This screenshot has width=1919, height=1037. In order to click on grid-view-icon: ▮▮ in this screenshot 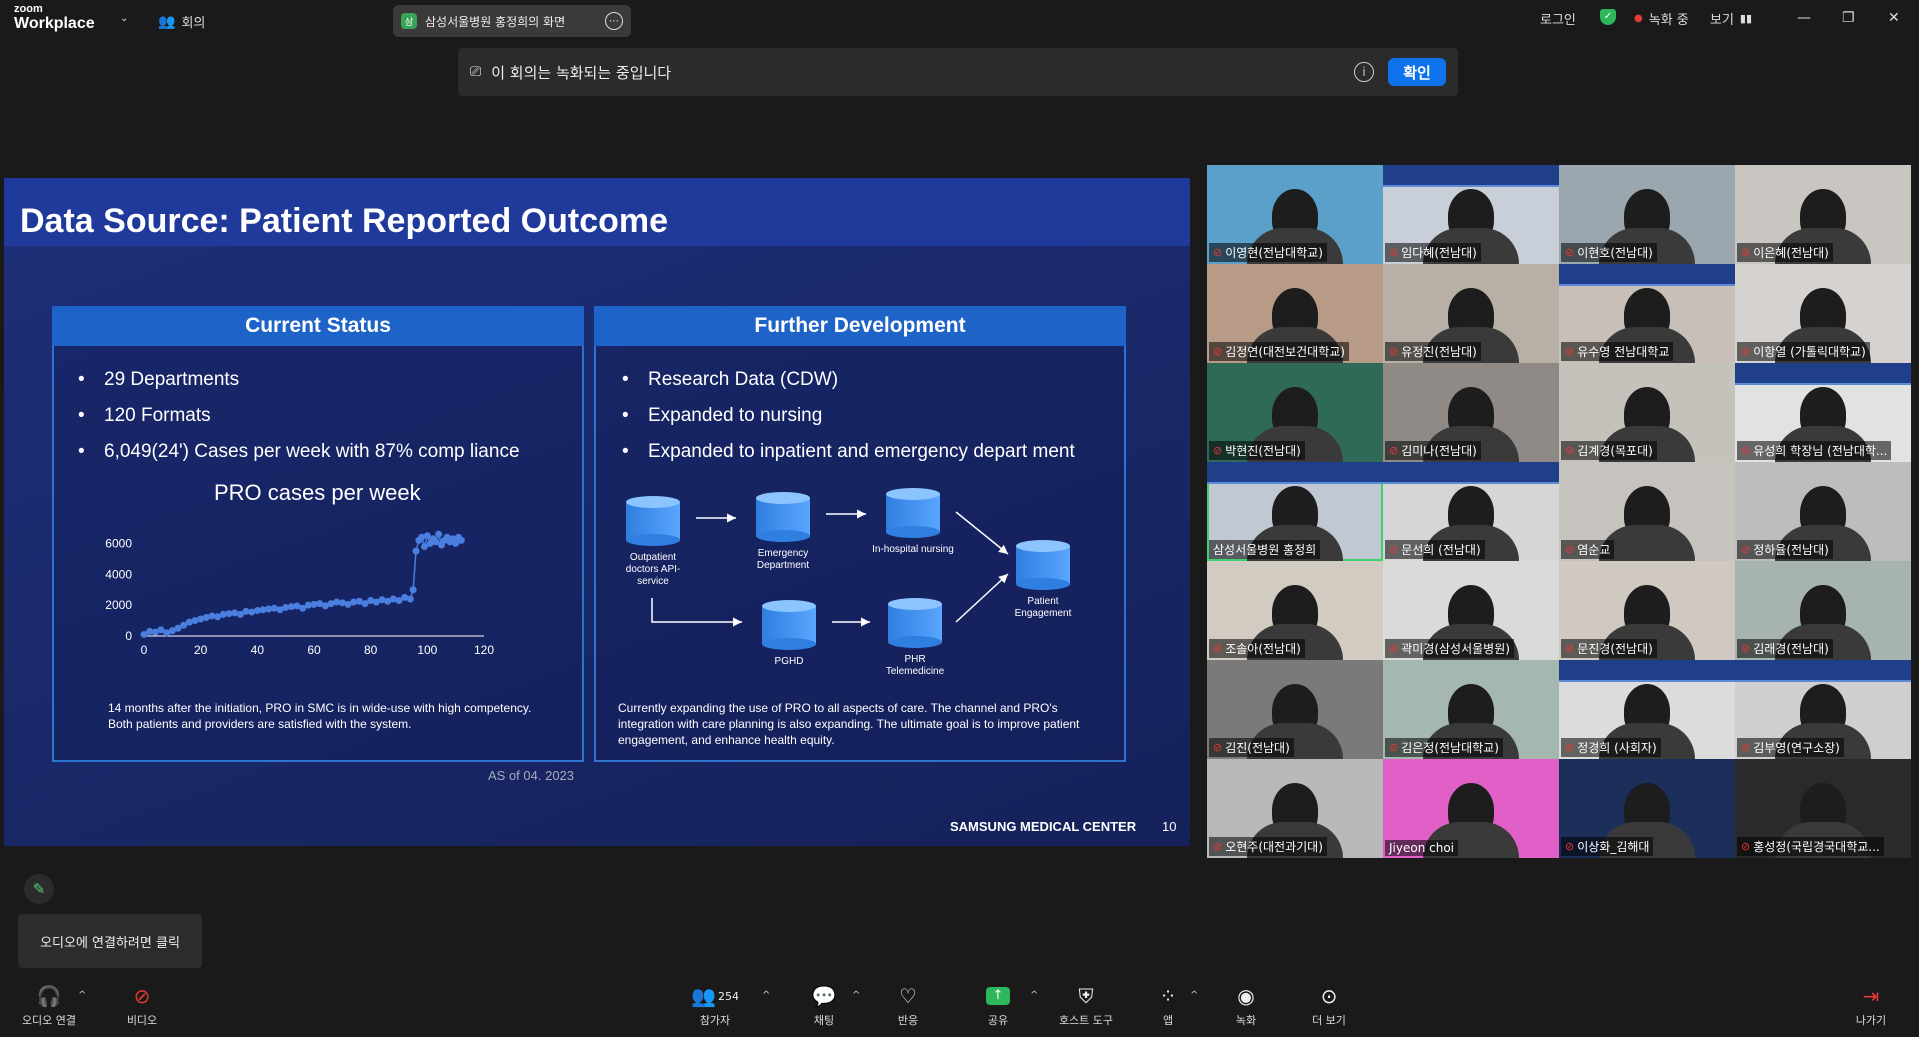, I will do `click(1746, 18)`.